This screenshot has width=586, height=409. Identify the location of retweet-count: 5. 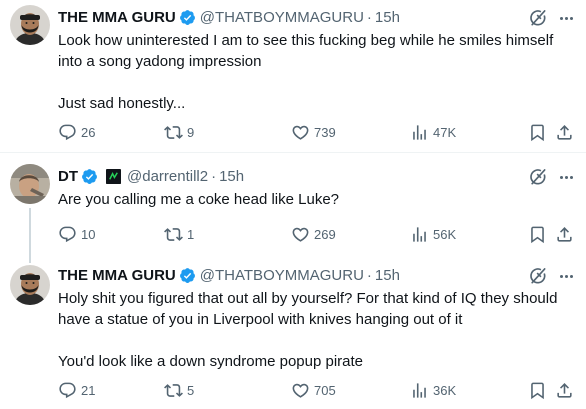
(191, 390).